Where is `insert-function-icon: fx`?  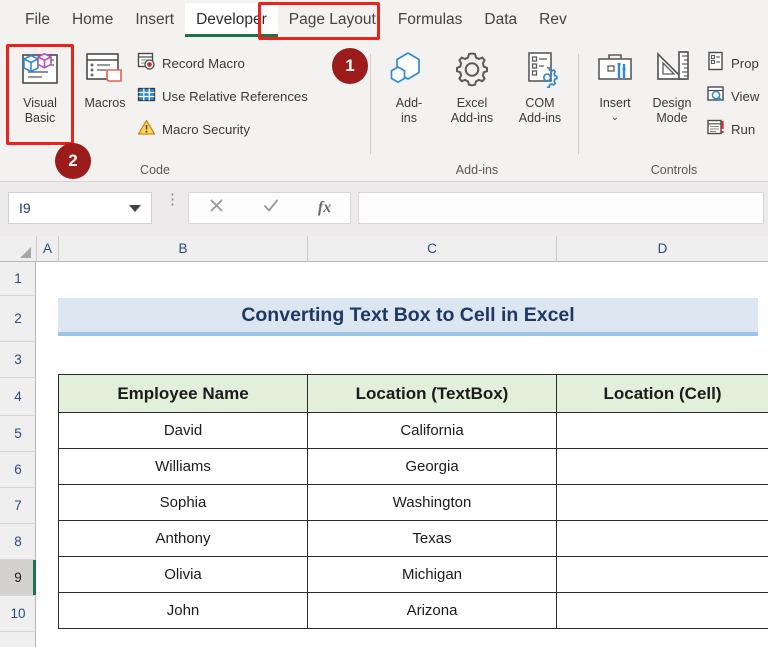 insert-function-icon: fx is located at coordinates (324, 208).